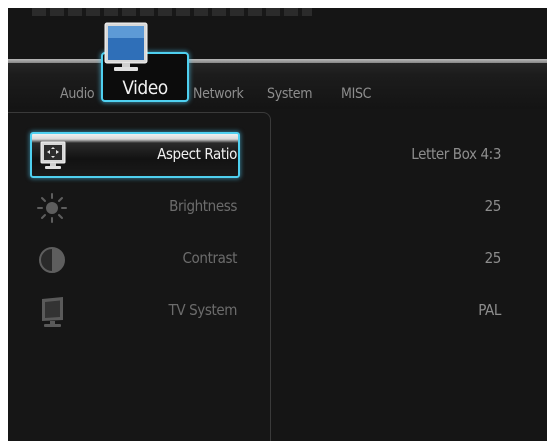  Describe the element at coordinates (210, 258) in the screenshot. I see `setting-label: Contrast` at that location.